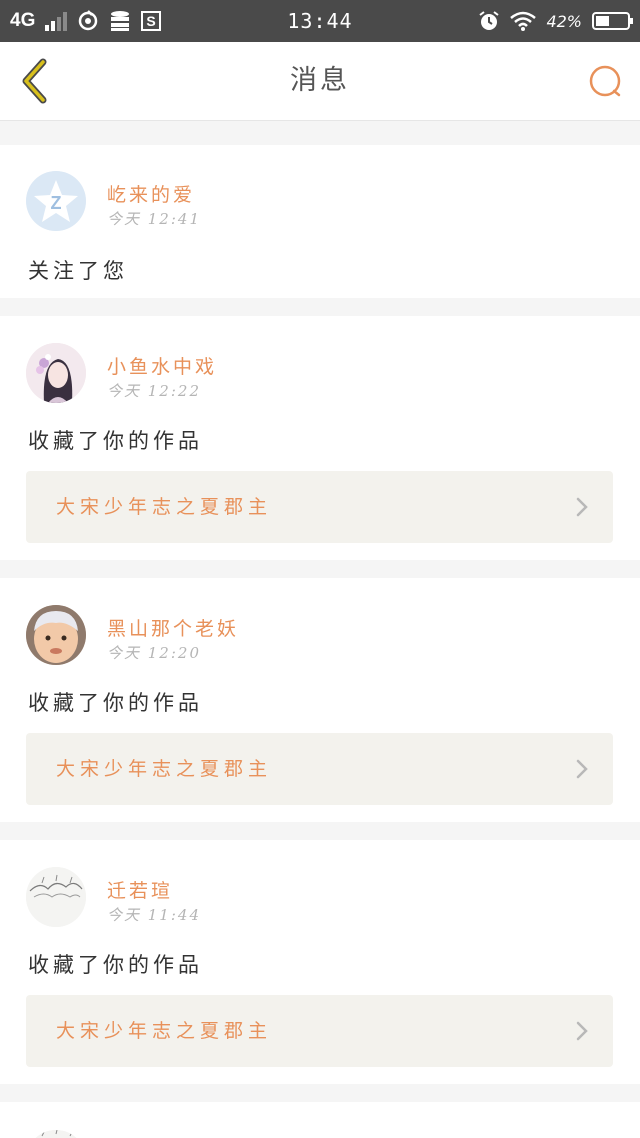 This screenshot has height=1138, width=640. I want to click on username: 屹来的爱, so click(151, 193).